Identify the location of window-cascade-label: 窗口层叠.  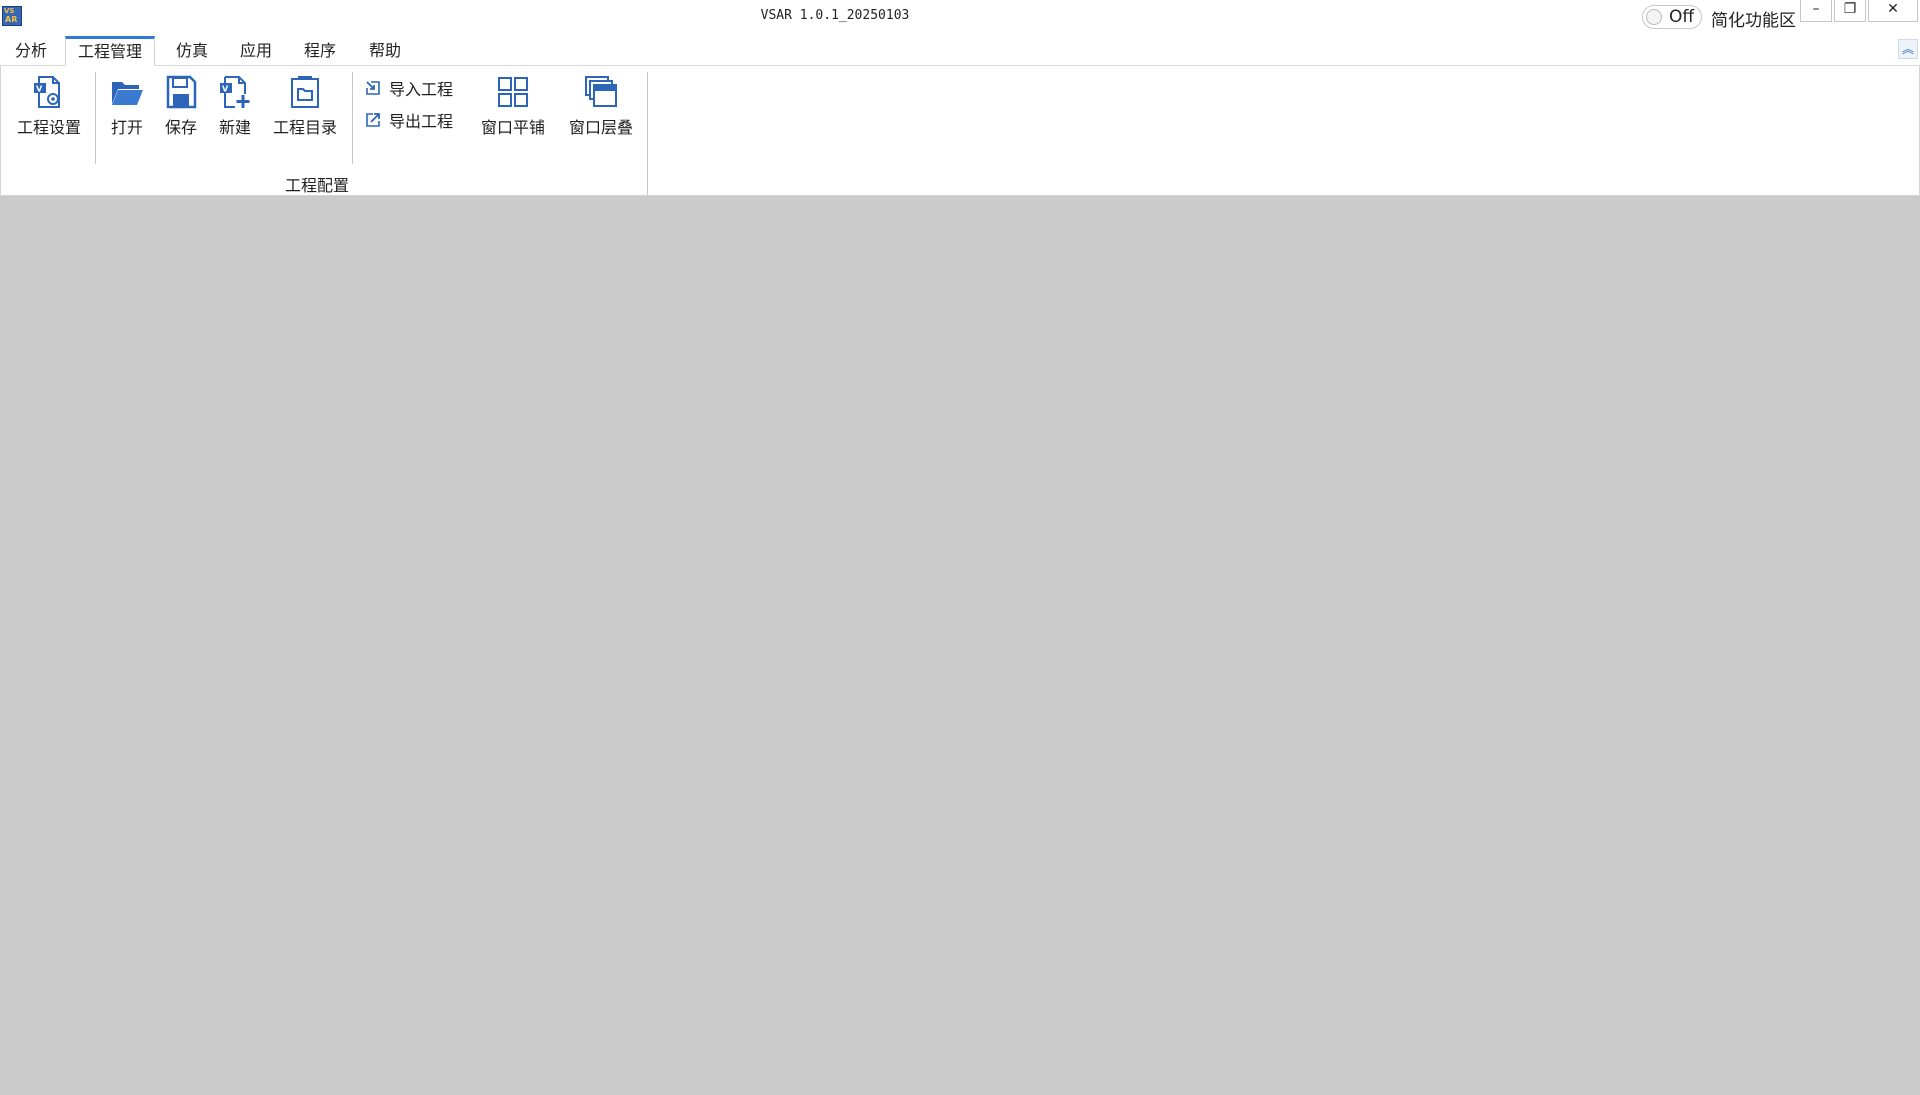
(600, 127).